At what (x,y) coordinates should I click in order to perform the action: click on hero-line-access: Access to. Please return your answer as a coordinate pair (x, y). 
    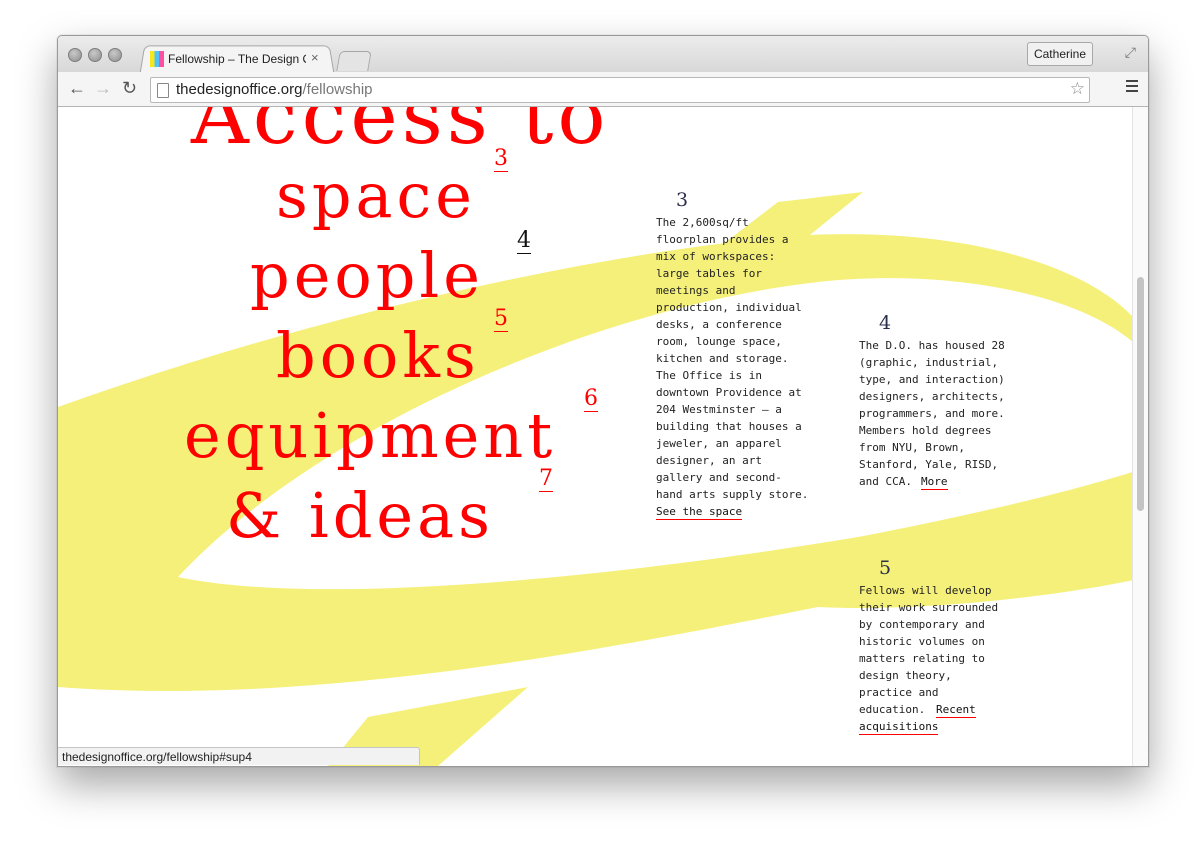
    Looking at the image, I should click on (400, 134).